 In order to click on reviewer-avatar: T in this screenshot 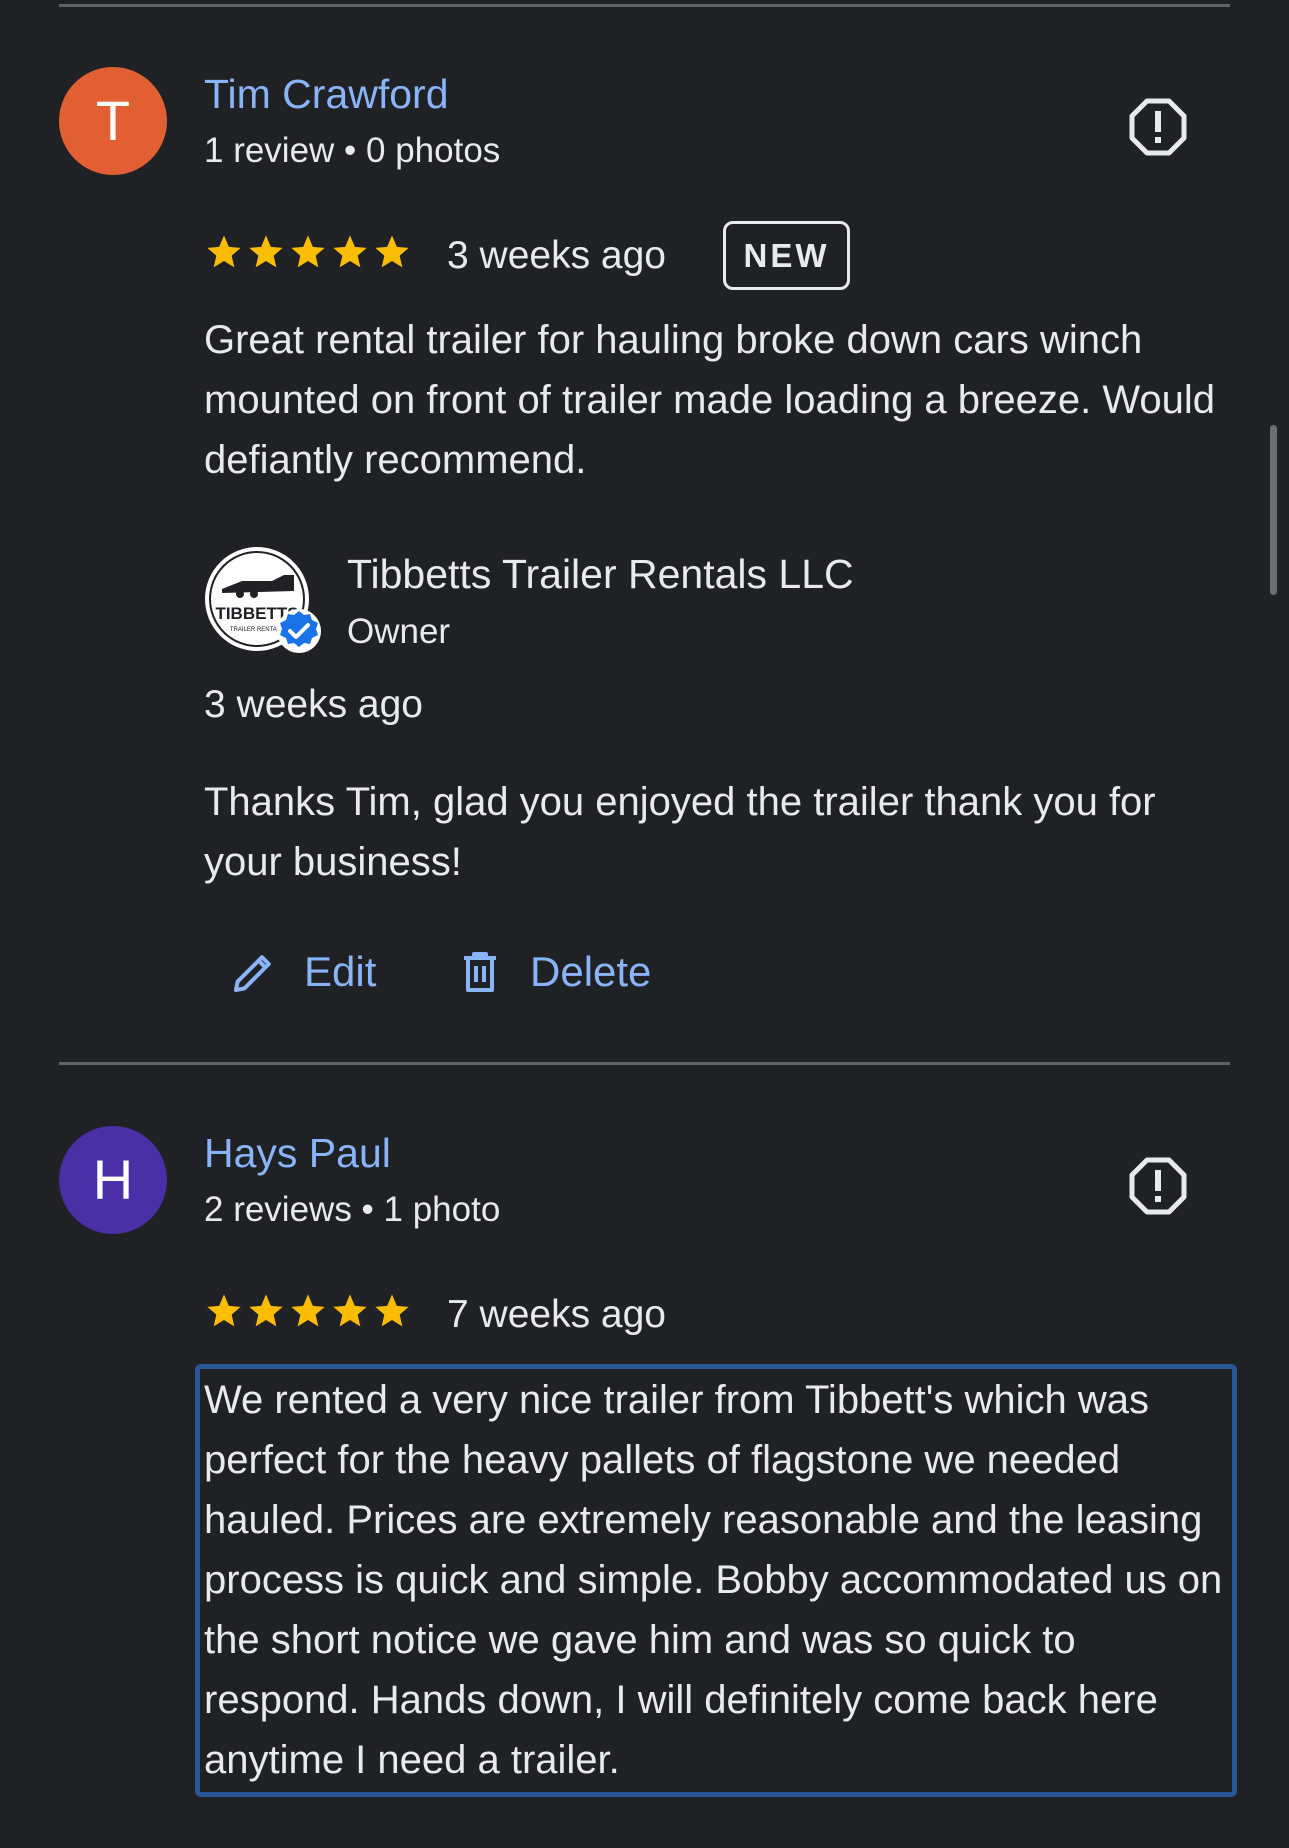, I will do `click(113, 121)`.